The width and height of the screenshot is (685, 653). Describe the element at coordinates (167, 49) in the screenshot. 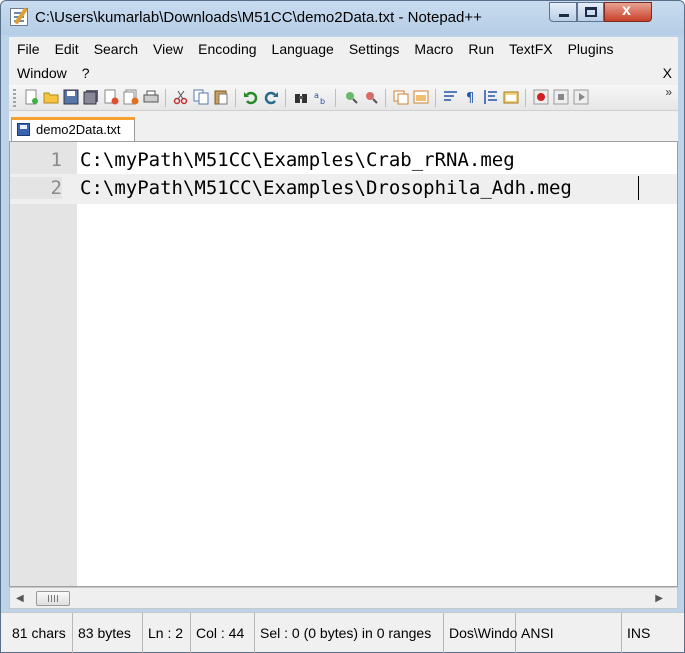

I see `menu-view: View` at that location.